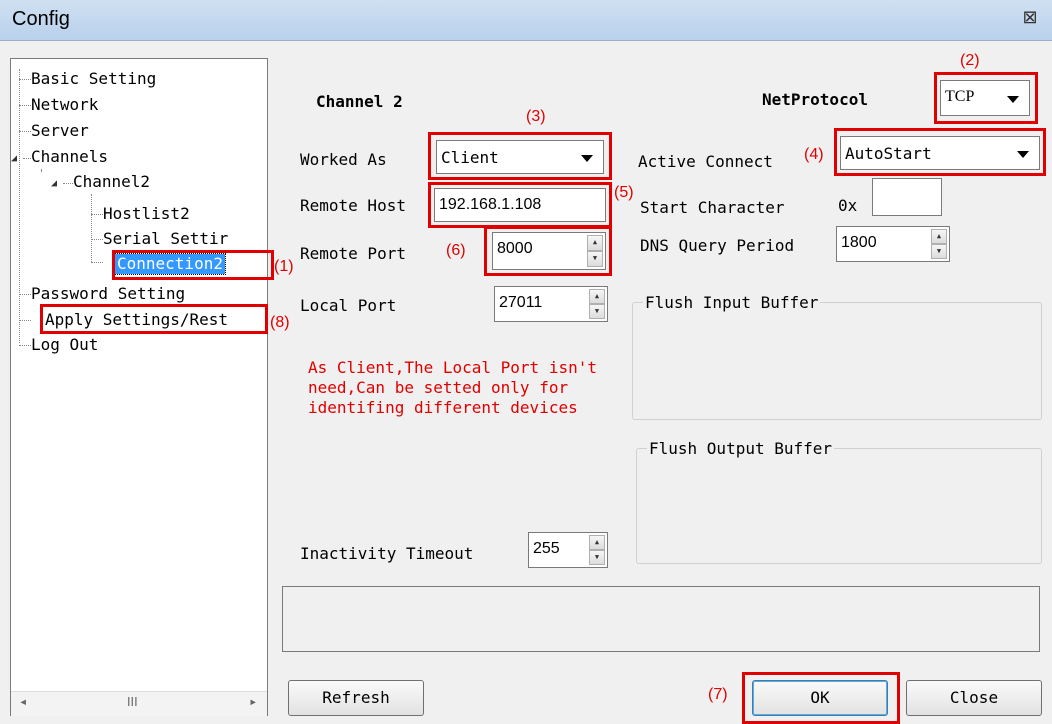  What do you see at coordinates (132, 702) in the screenshot?
I see `scroll-thumb: III` at bounding box center [132, 702].